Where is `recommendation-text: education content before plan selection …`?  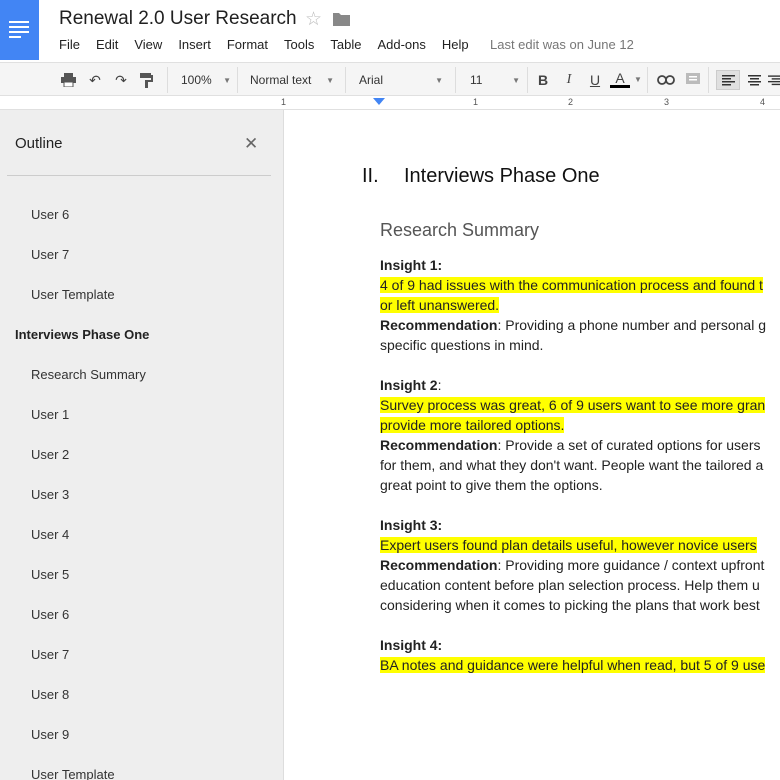 recommendation-text: education content before plan selection … is located at coordinates (570, 585).